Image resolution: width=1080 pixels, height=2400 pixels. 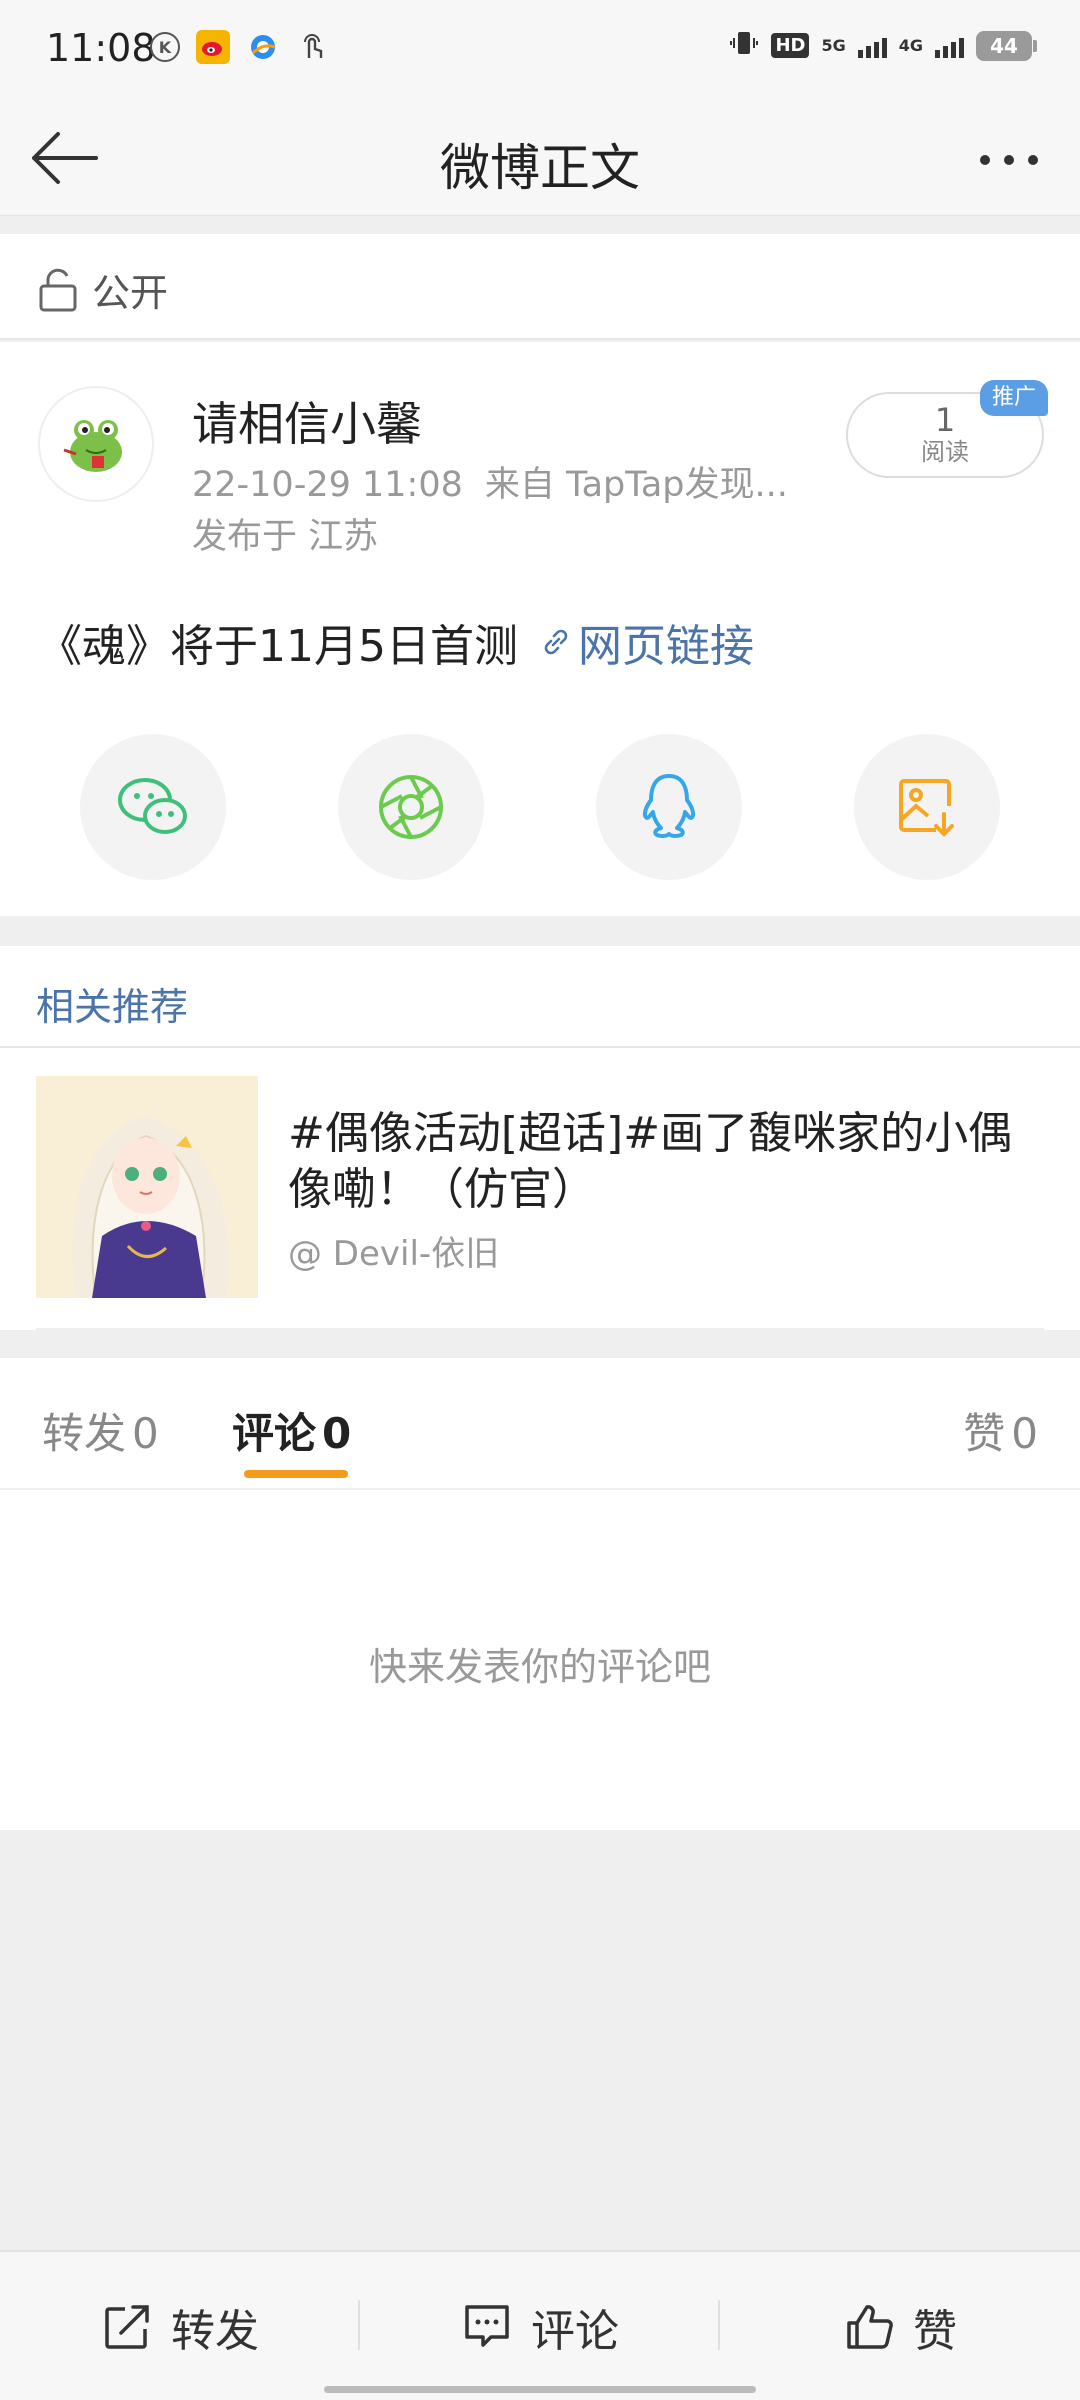 I want to click on bottom-action-bar: 转发 评论 赞, so click(x=540, y=2325).